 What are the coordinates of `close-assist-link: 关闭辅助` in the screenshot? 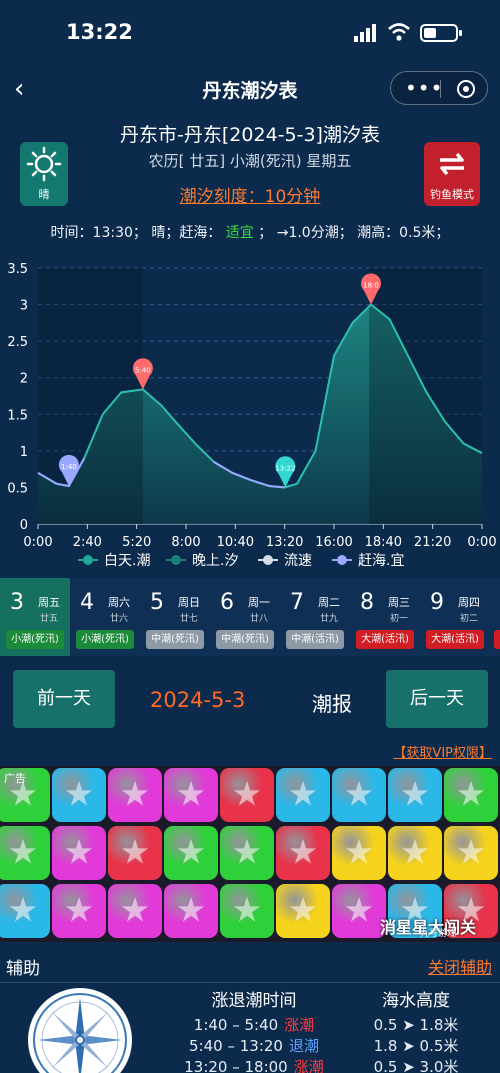 It's located at (460, 966).